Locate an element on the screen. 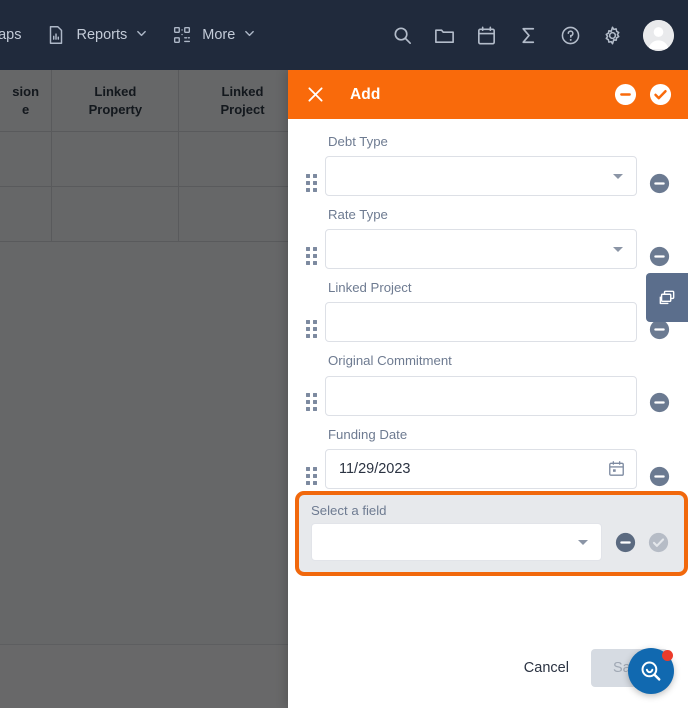  qr-grid-icon is located at coordinates (182, 35).